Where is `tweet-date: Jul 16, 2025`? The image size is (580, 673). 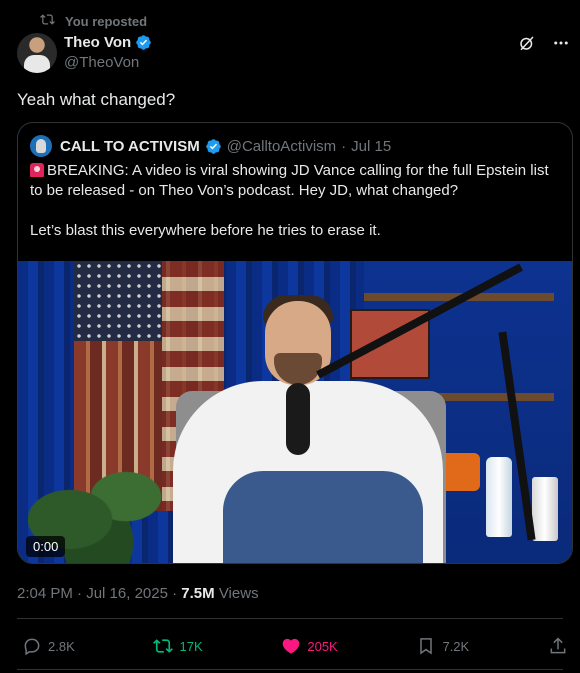
tweet-date: Jul 16, 2025 is located at coordinates (127, 593).